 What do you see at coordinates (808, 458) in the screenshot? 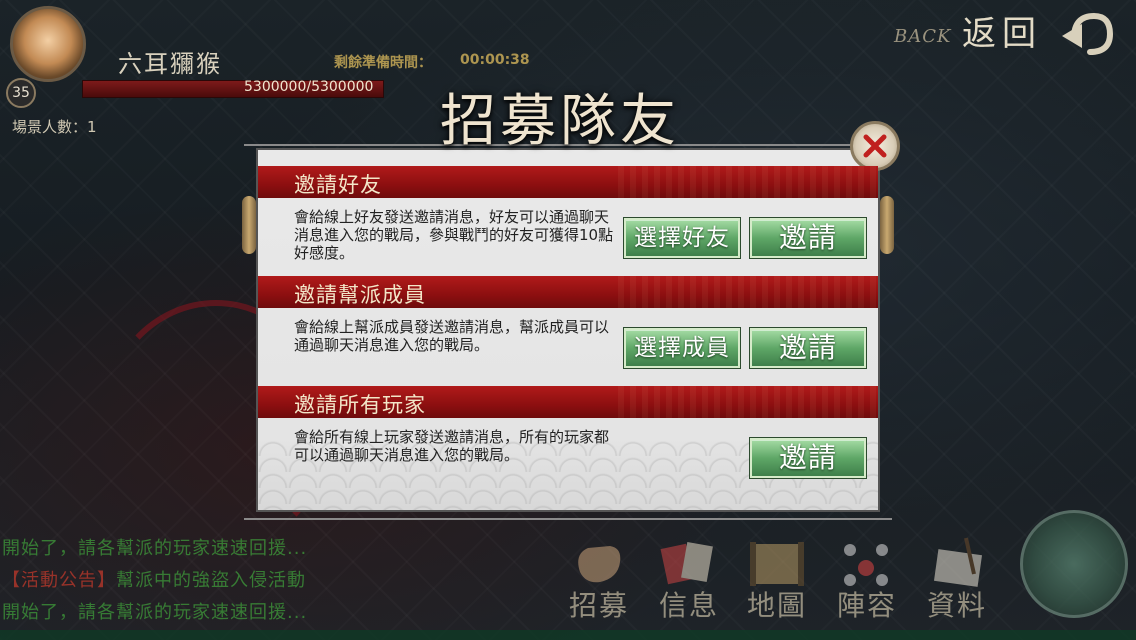
I see `invite-all-button: 邀請` at bounding box center [808, 458].